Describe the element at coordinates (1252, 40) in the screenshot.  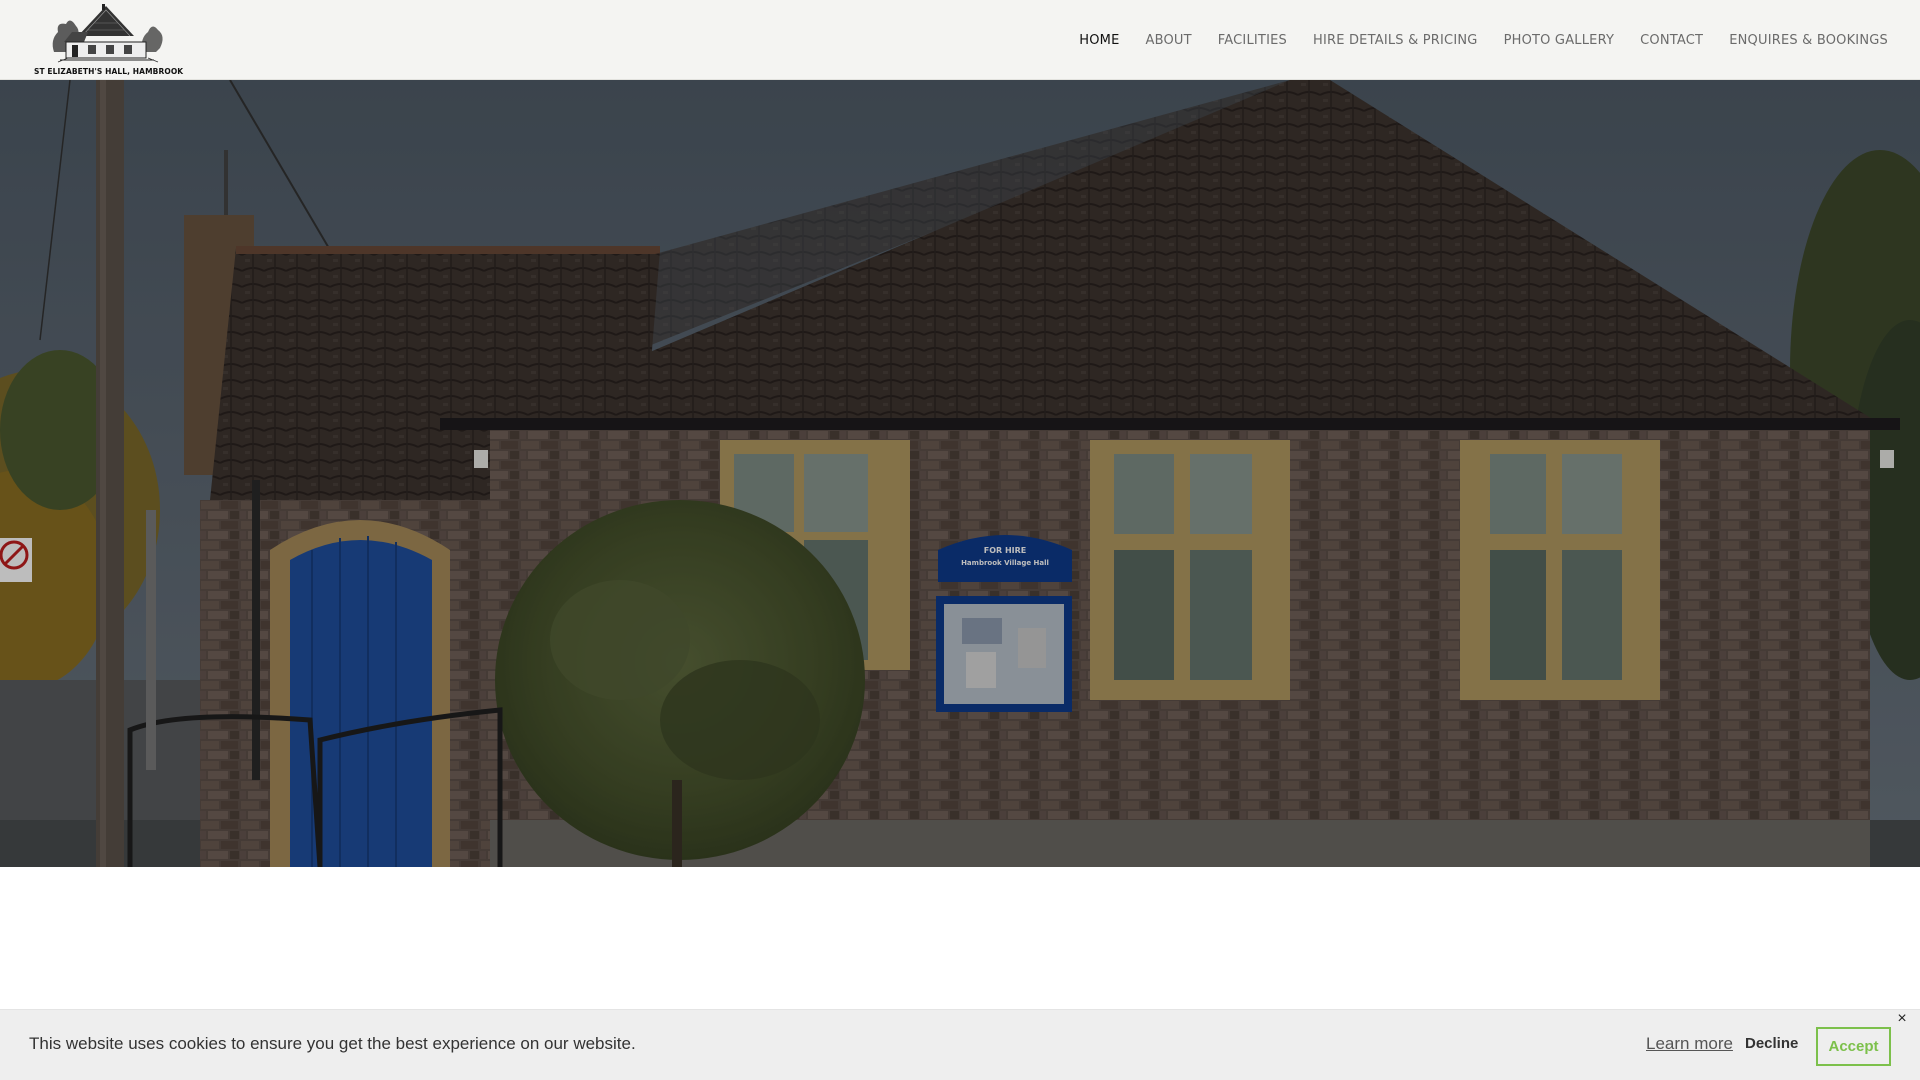
I see `nav-facilities: FACILITIES` at that location.